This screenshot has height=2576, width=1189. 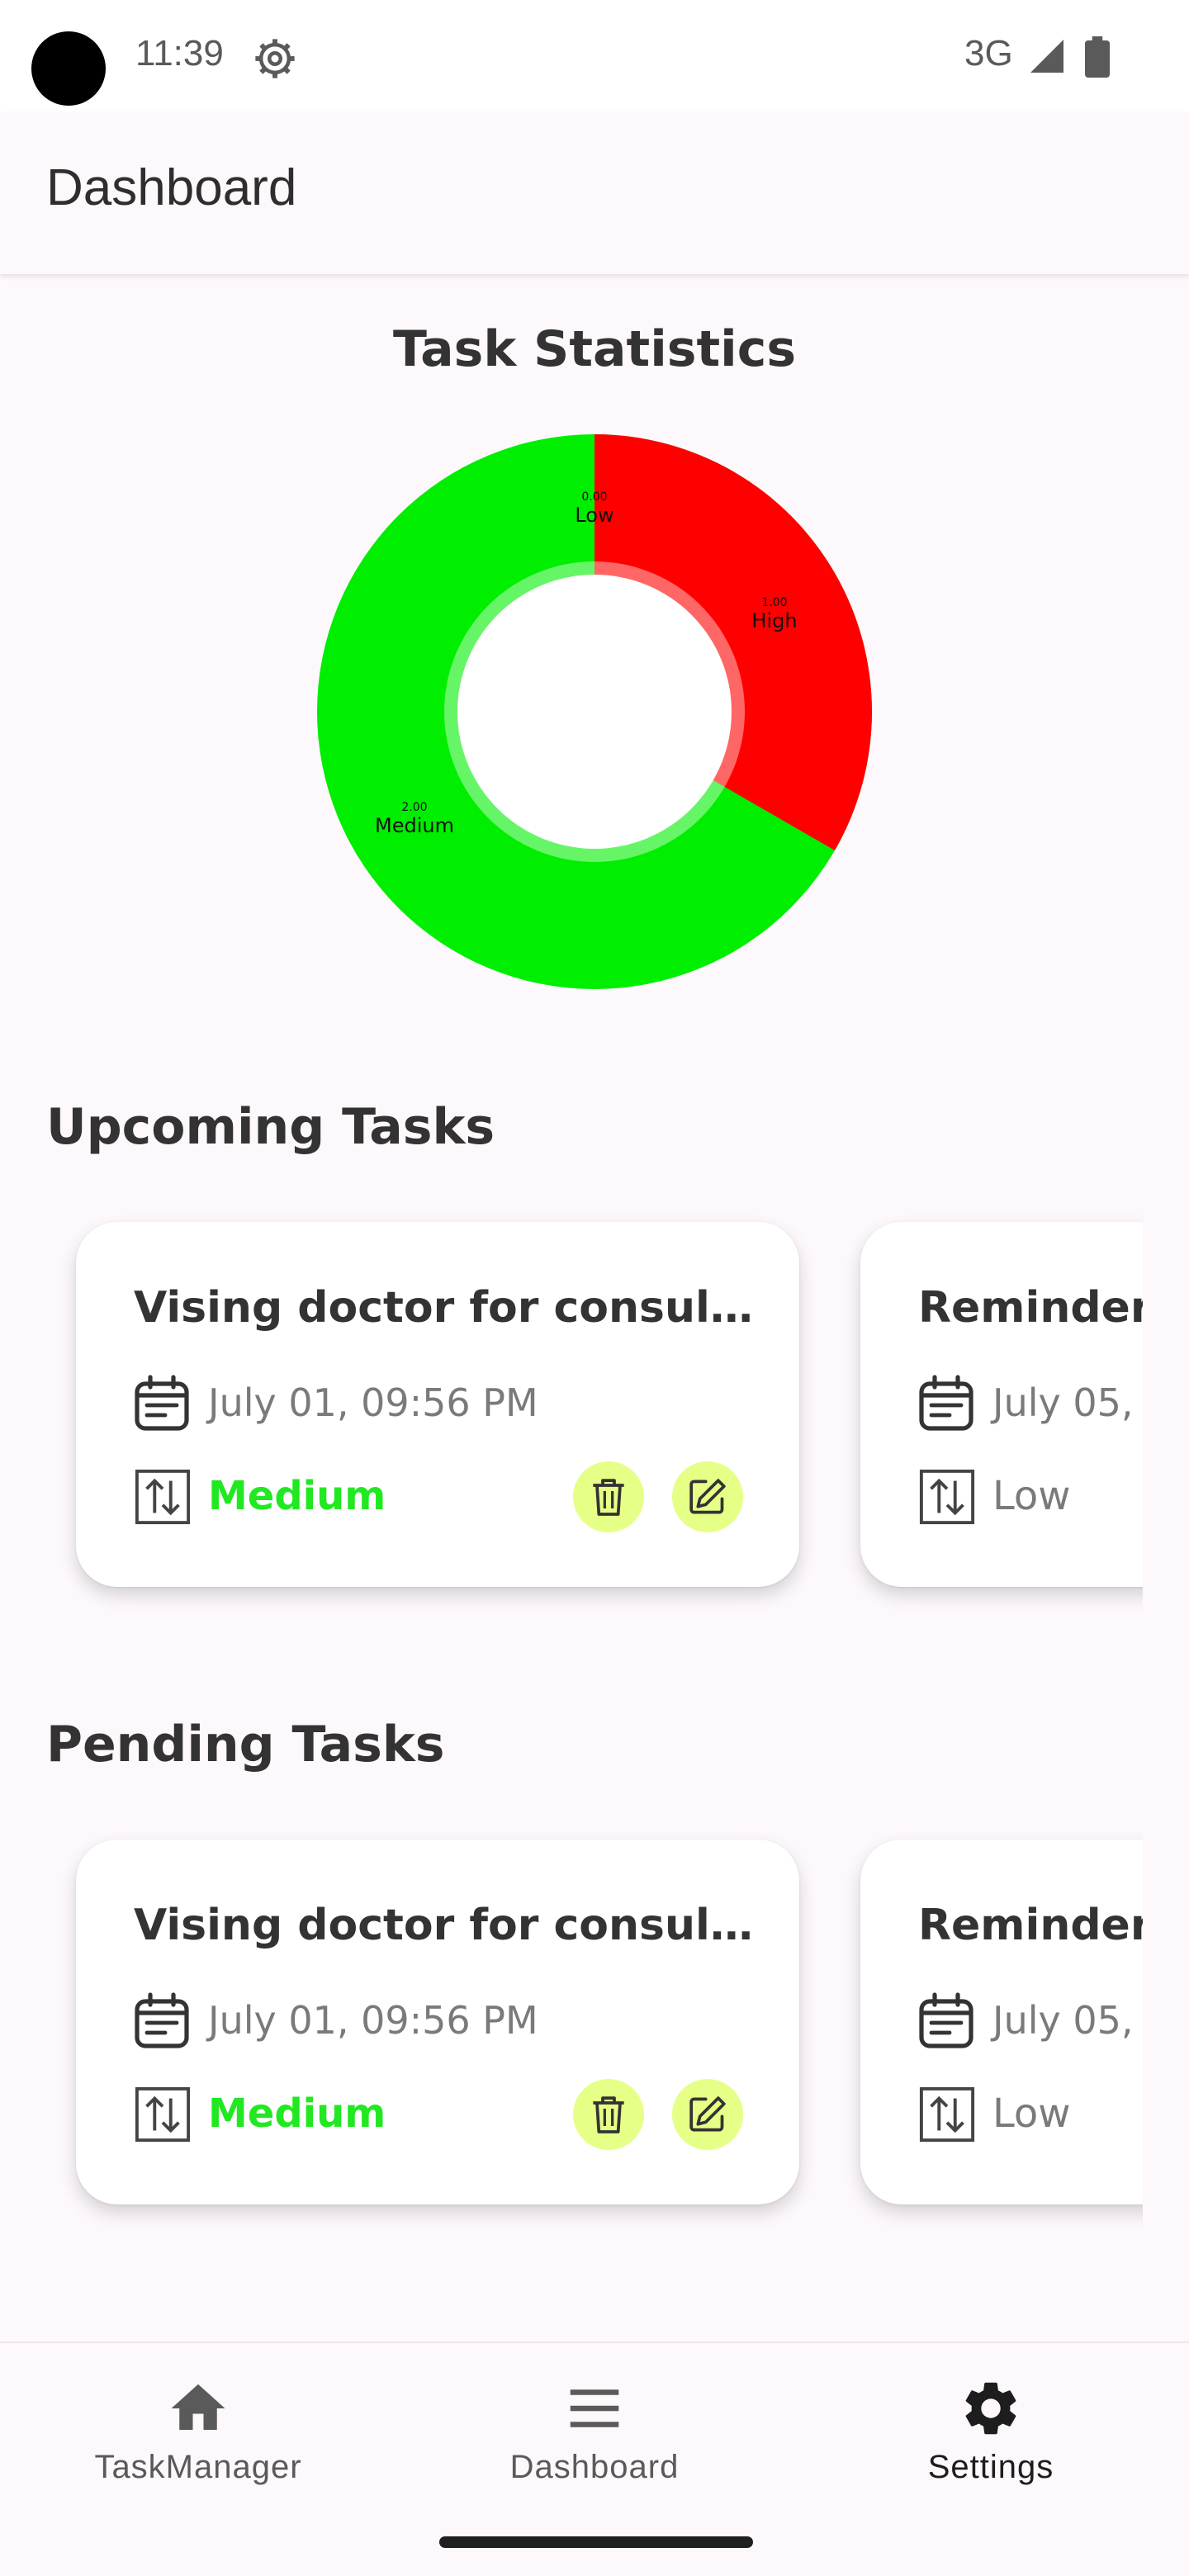 I want to click on home-icon, so click(x=198, y=2407).